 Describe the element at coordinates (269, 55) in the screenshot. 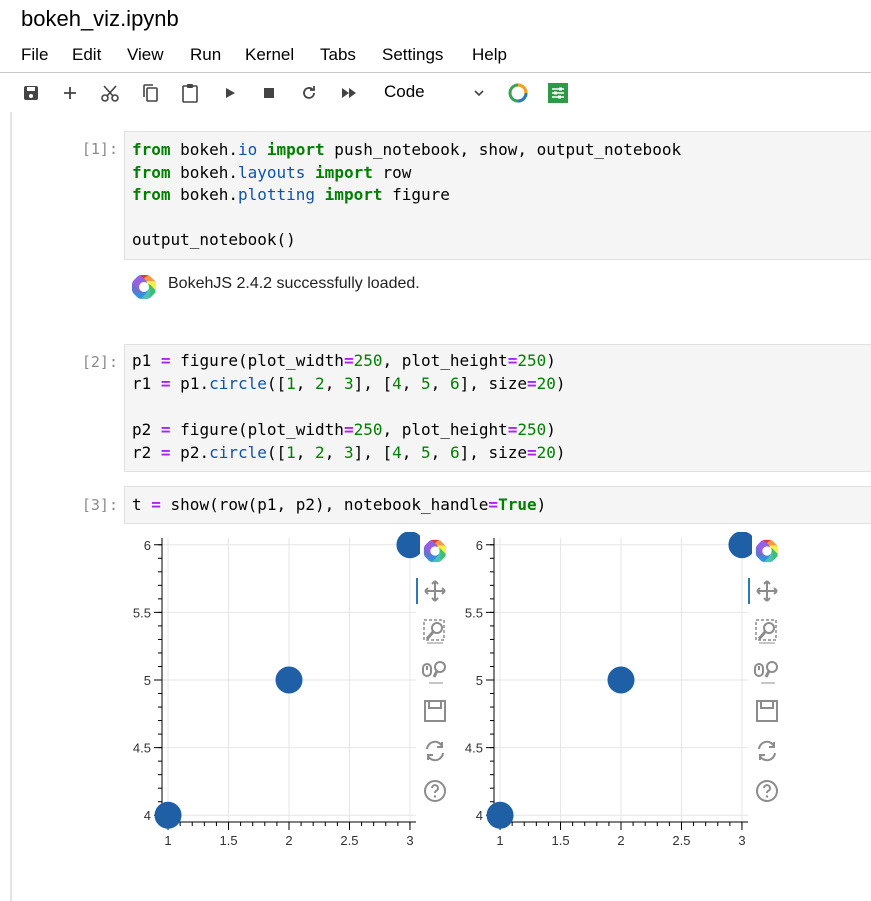

I see `menu-kernel: Kernel` at that location.